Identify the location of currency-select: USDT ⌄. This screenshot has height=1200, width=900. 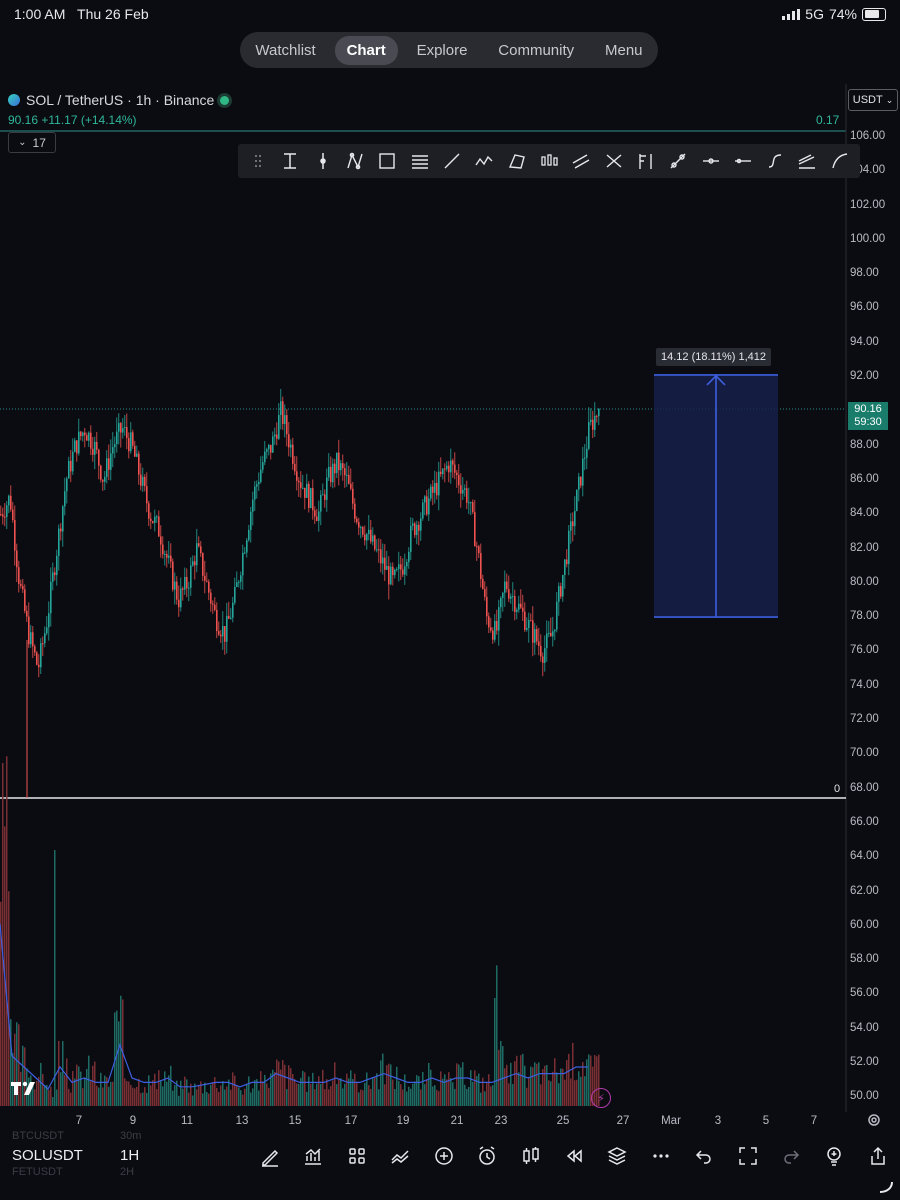
(873, 100).